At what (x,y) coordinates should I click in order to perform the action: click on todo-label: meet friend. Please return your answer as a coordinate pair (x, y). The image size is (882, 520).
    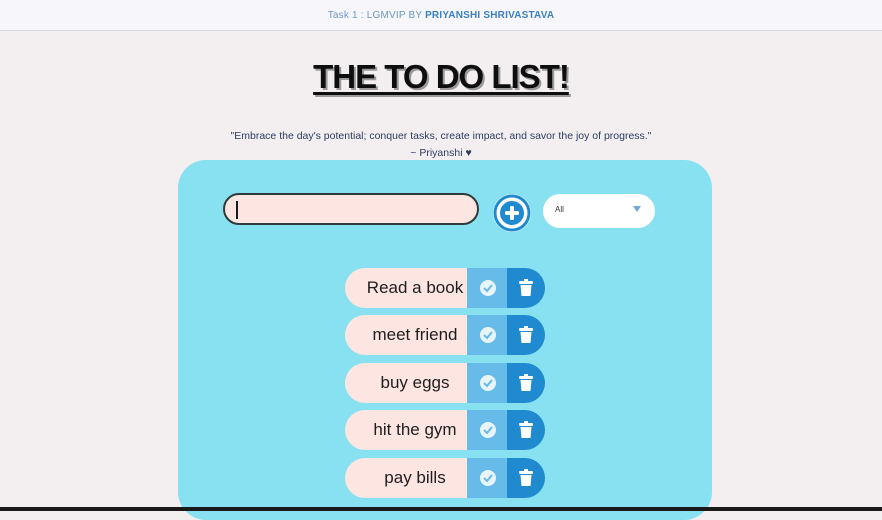
    Looking at the image, I should click on (411, 335).